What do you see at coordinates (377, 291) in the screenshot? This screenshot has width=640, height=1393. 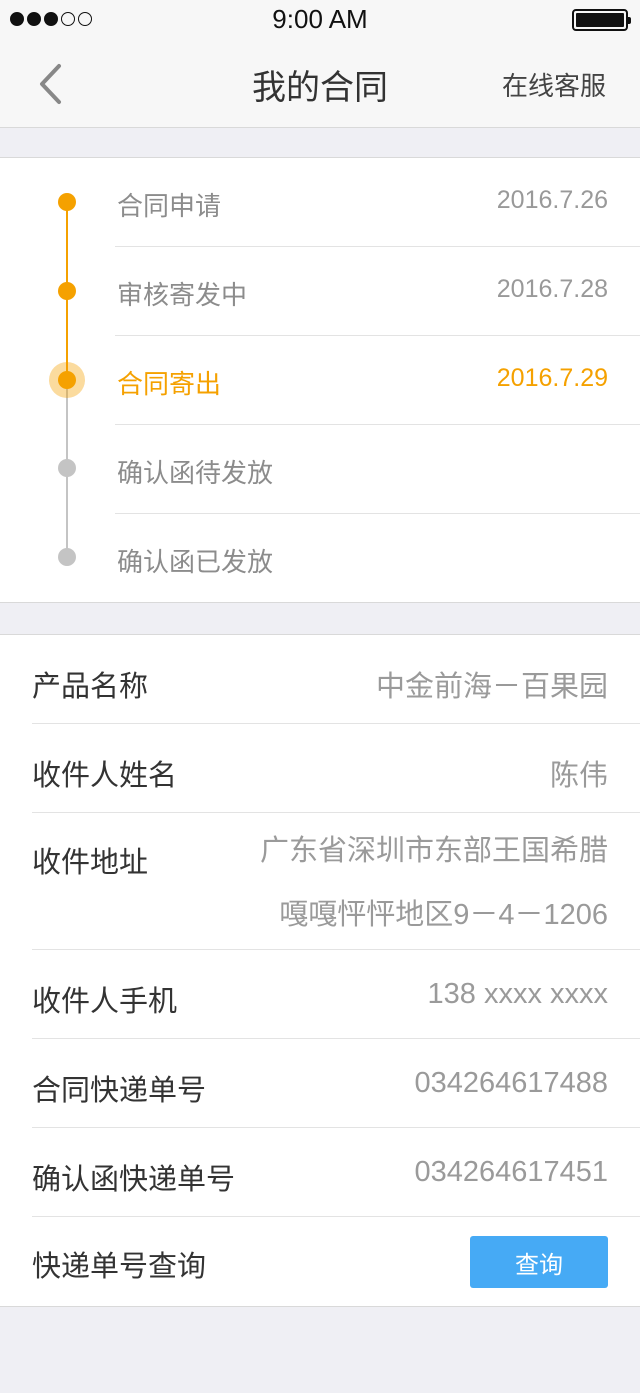 I see `timeline-step: 审核寄发中 2016.7.28` at bounding box center [377, 291].